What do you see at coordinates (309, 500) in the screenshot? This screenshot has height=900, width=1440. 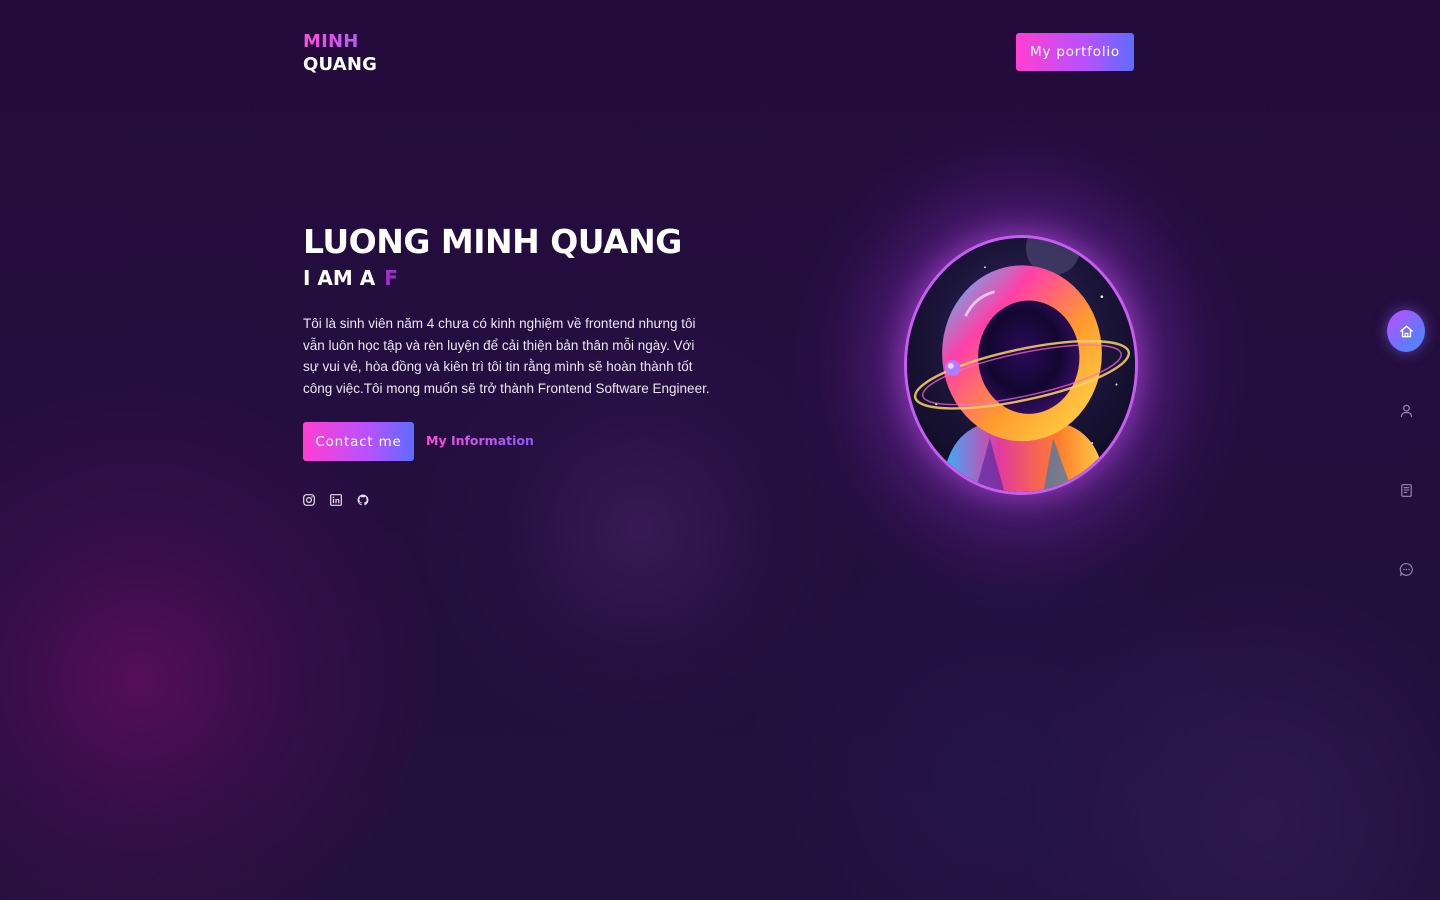 I see `instagram-icon` at bounding box center [309, 500].